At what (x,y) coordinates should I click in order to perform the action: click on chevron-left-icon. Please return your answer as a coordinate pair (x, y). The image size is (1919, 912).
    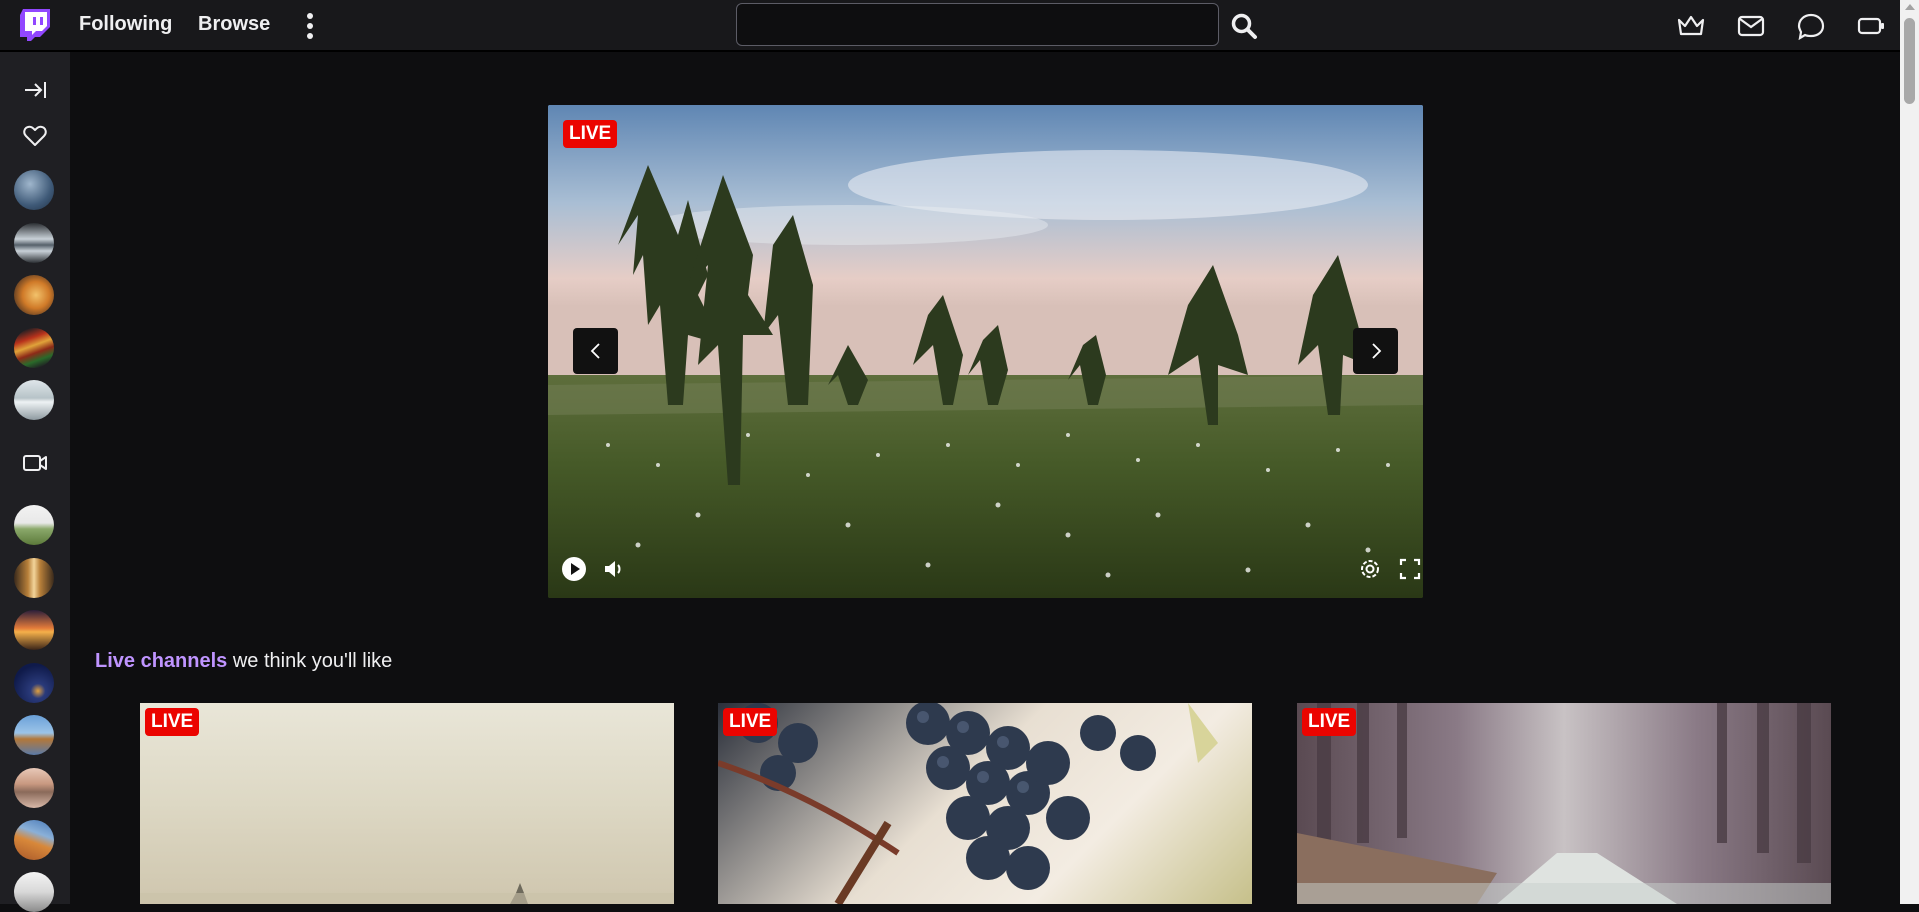
    Looking at the image, I should click on (595, 351).